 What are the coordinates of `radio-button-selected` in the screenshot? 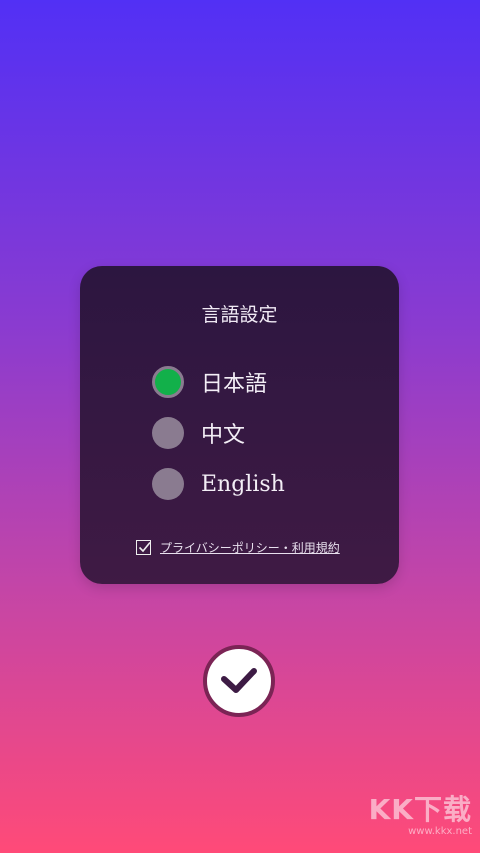 It's located at (168, 382).